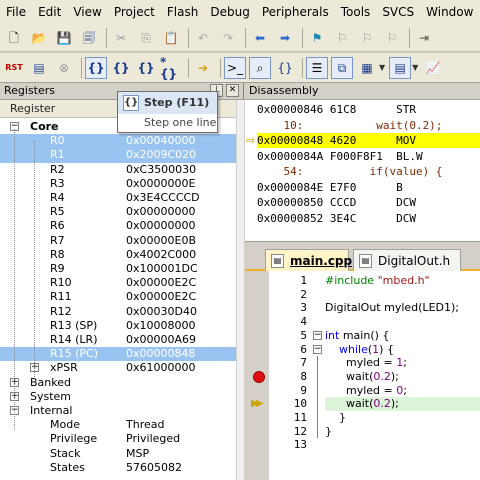 This screenshot has width=480, height=480. Describe the element at coordinates (146, 68) in the screenshot. I see `step-out-icon: {}` at that location.